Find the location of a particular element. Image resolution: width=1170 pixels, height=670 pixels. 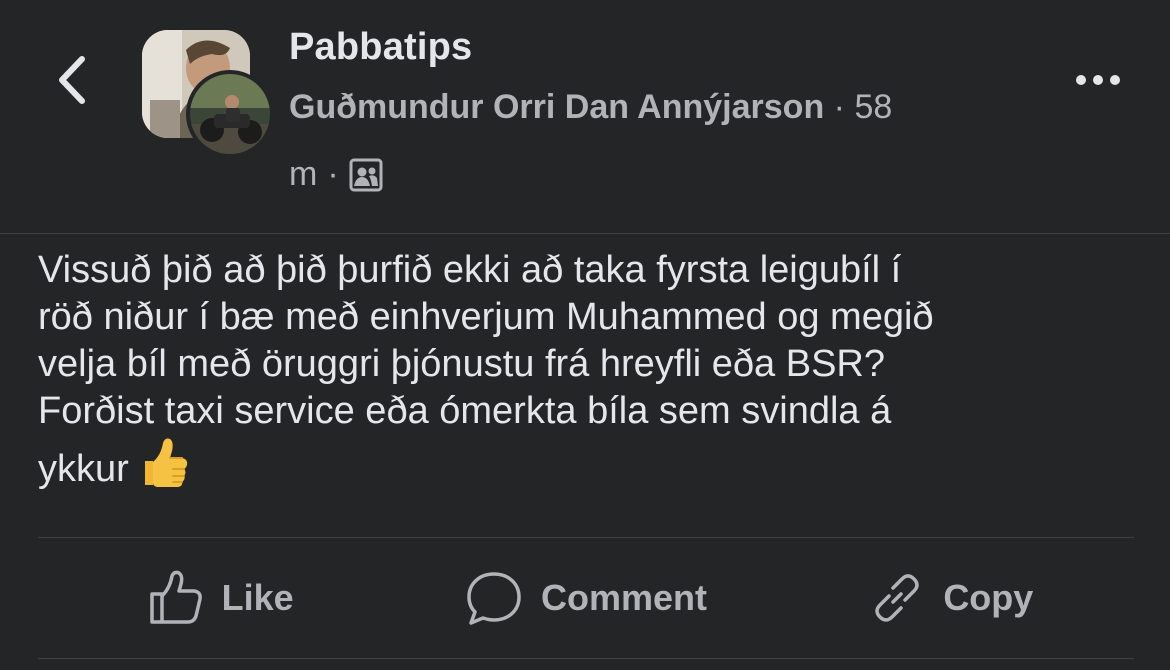

author-avatar-image is located at coordinates (230, 114).